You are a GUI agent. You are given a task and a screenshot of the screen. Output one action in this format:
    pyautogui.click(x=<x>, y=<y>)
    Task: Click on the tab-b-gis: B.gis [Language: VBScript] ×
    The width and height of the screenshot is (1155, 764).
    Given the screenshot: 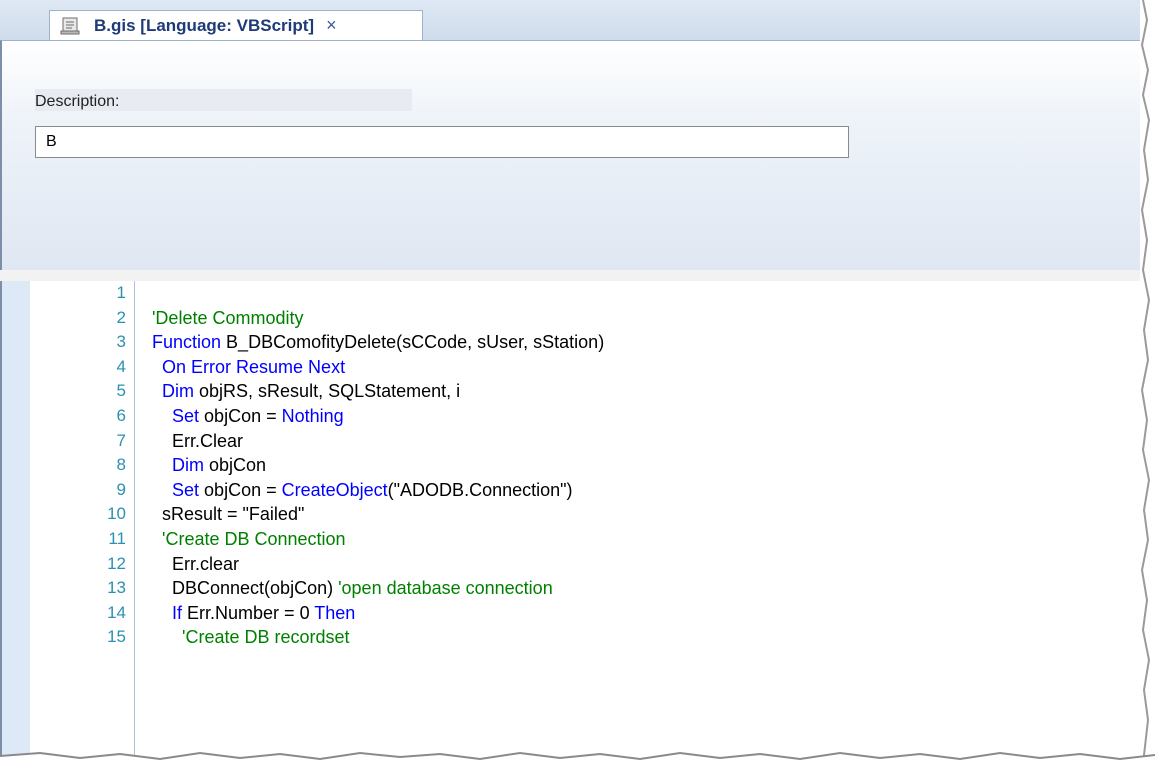 What is the action you would take?
    pyautogui.click(x=236, y=25)
    